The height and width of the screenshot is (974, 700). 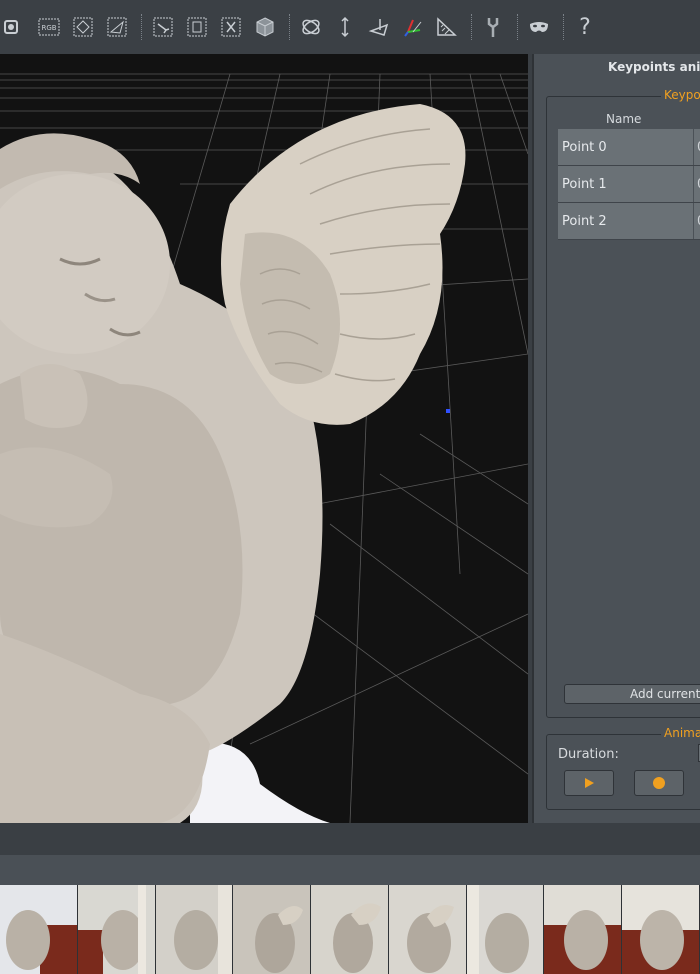 What do you see at coordinates (632, 694) in the screenshot?
I see `add-current-button: Add current` at bounding box center [632, 694].